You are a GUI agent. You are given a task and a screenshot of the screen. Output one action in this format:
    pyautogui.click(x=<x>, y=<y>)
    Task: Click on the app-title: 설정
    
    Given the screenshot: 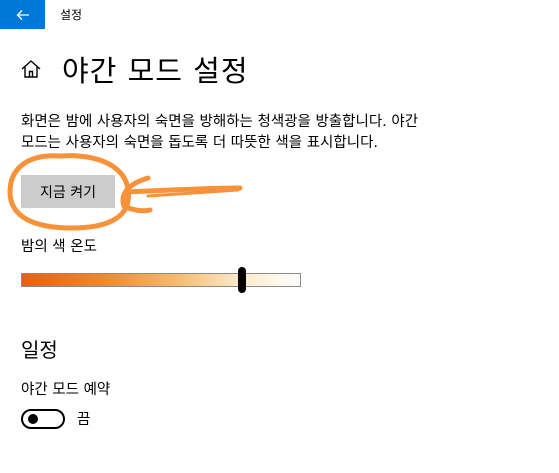 What is the action you would take?
    pyautogui.click(x=71, y=15)
    